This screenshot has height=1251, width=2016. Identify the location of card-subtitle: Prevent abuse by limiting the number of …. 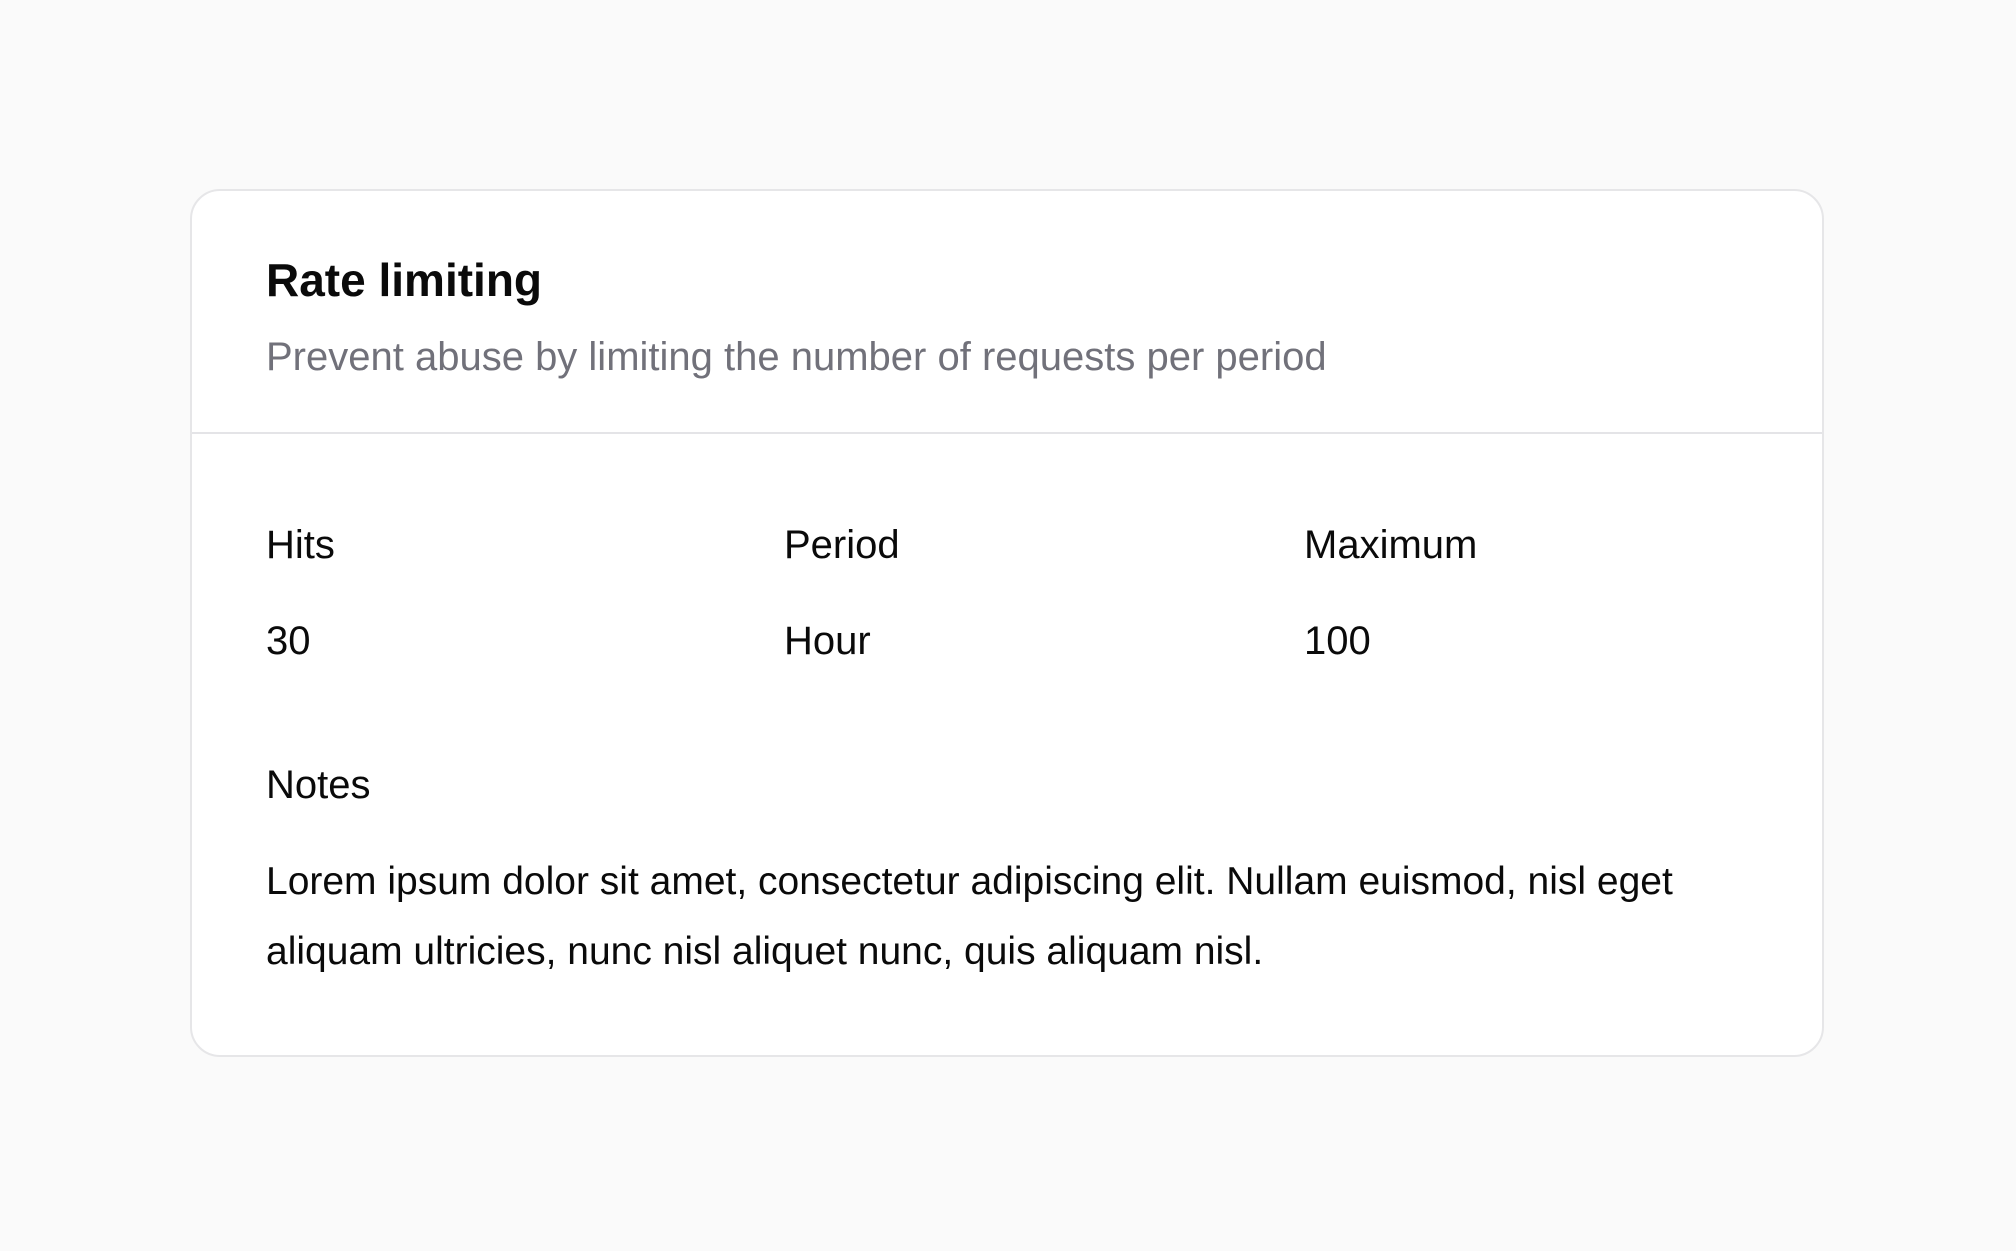
(796, 357).